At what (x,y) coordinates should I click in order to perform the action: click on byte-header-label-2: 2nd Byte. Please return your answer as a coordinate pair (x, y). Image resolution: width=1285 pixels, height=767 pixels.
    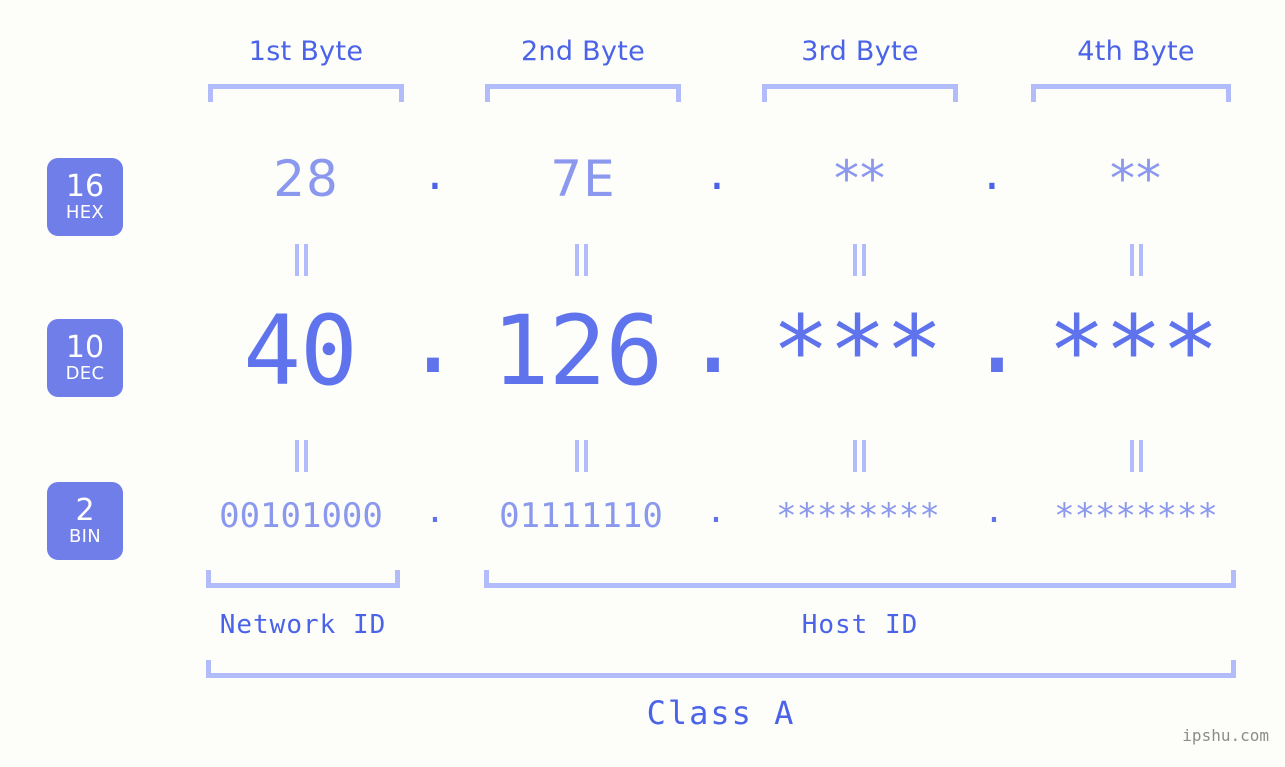
    Looking at the image, I should click on (583, 51).